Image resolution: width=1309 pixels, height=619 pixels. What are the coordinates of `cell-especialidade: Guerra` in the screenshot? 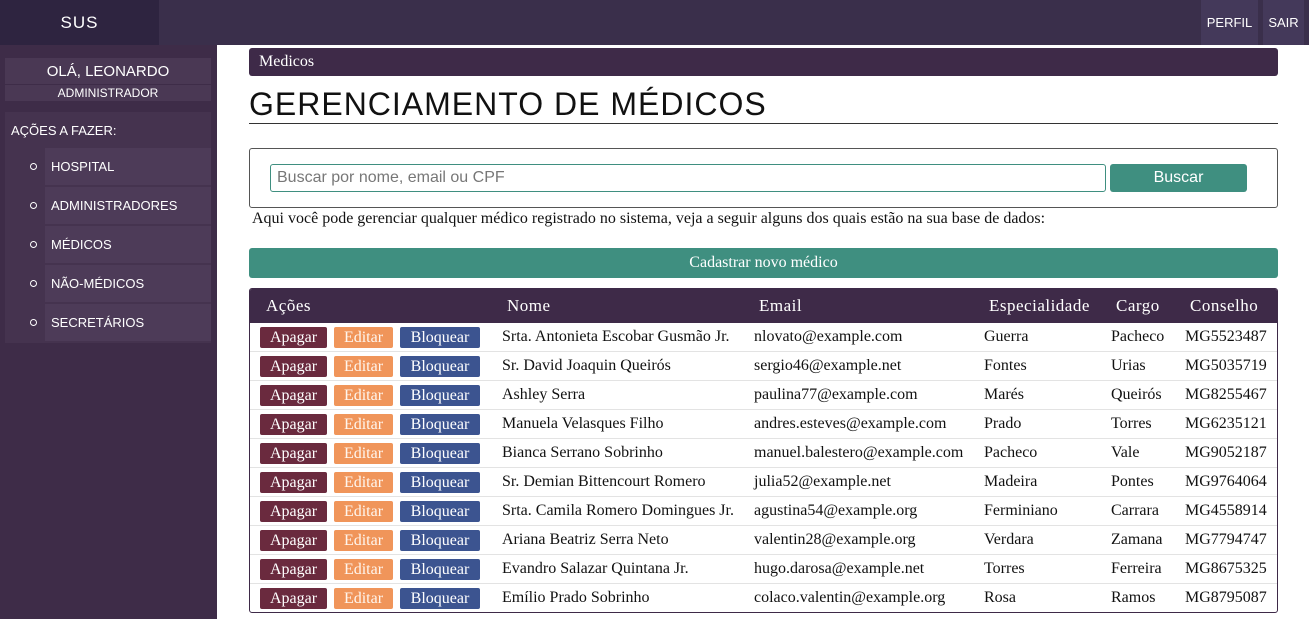 It's located at (1006, 336).